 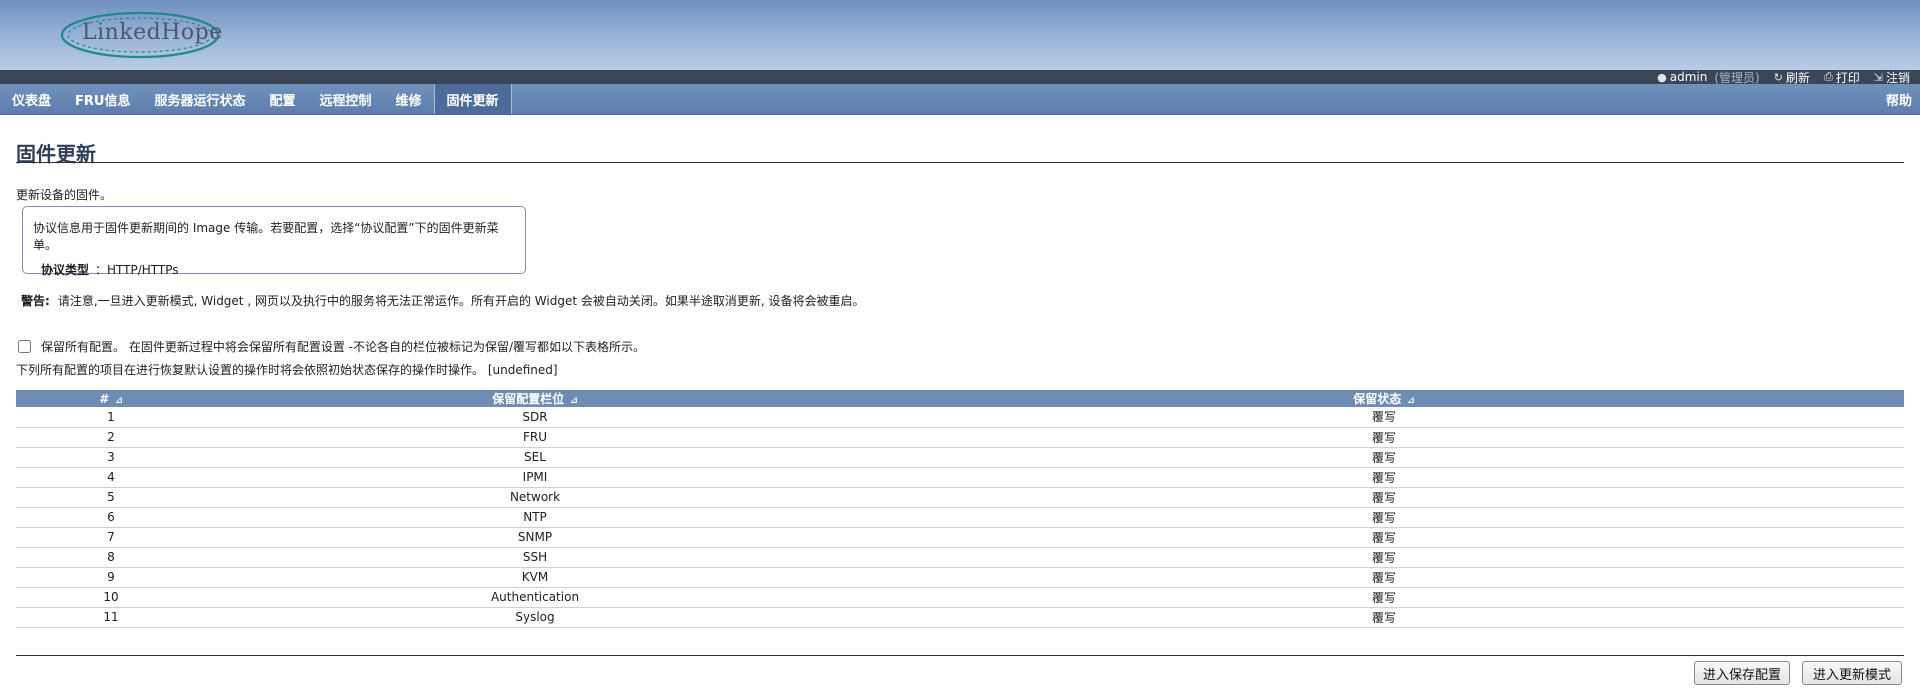 I want to click on col-number-label: #, so click(x=104, y=398).